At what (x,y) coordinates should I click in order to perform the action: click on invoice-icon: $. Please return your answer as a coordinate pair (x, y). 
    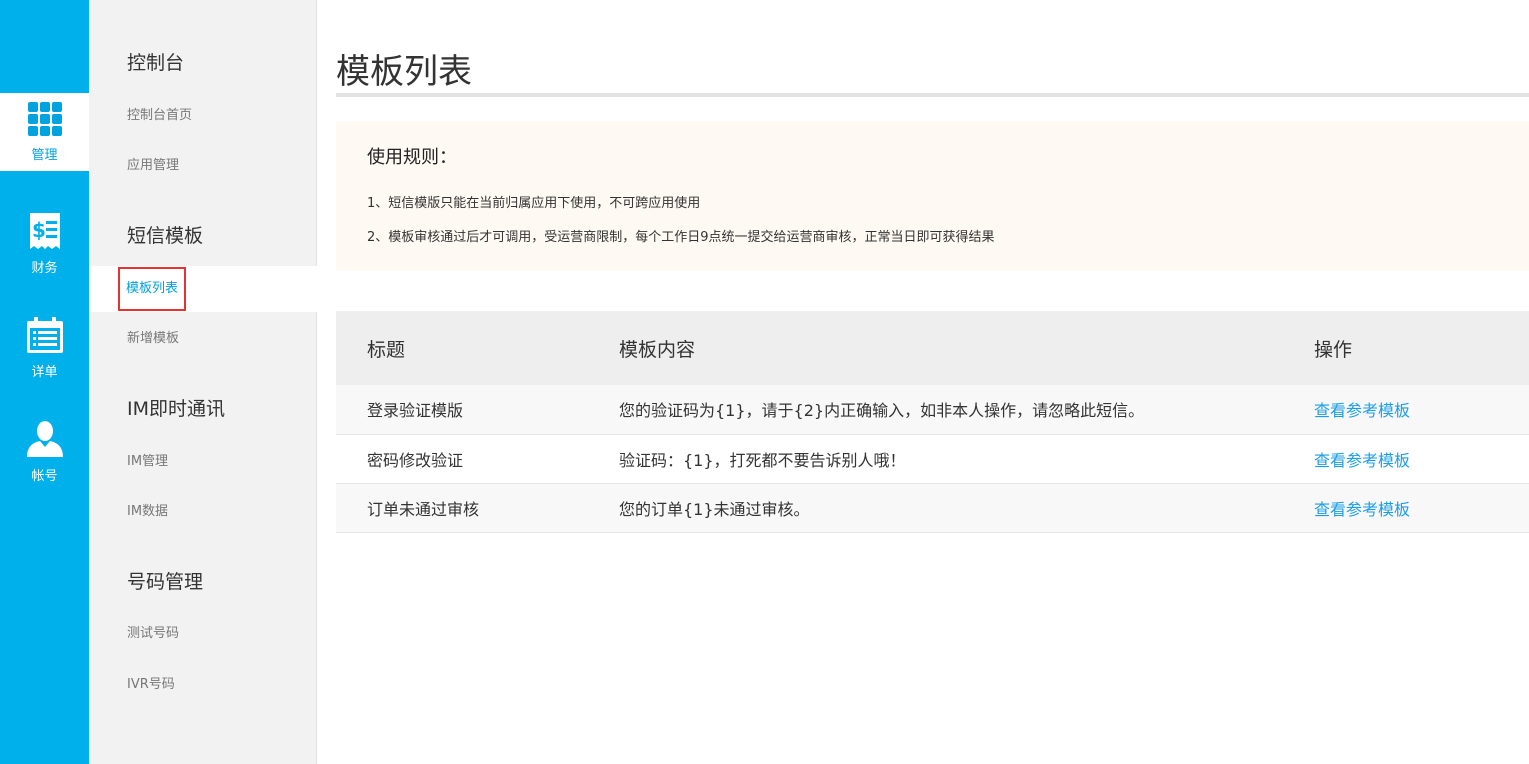
    Looking at the image, I should click on (44, 230).